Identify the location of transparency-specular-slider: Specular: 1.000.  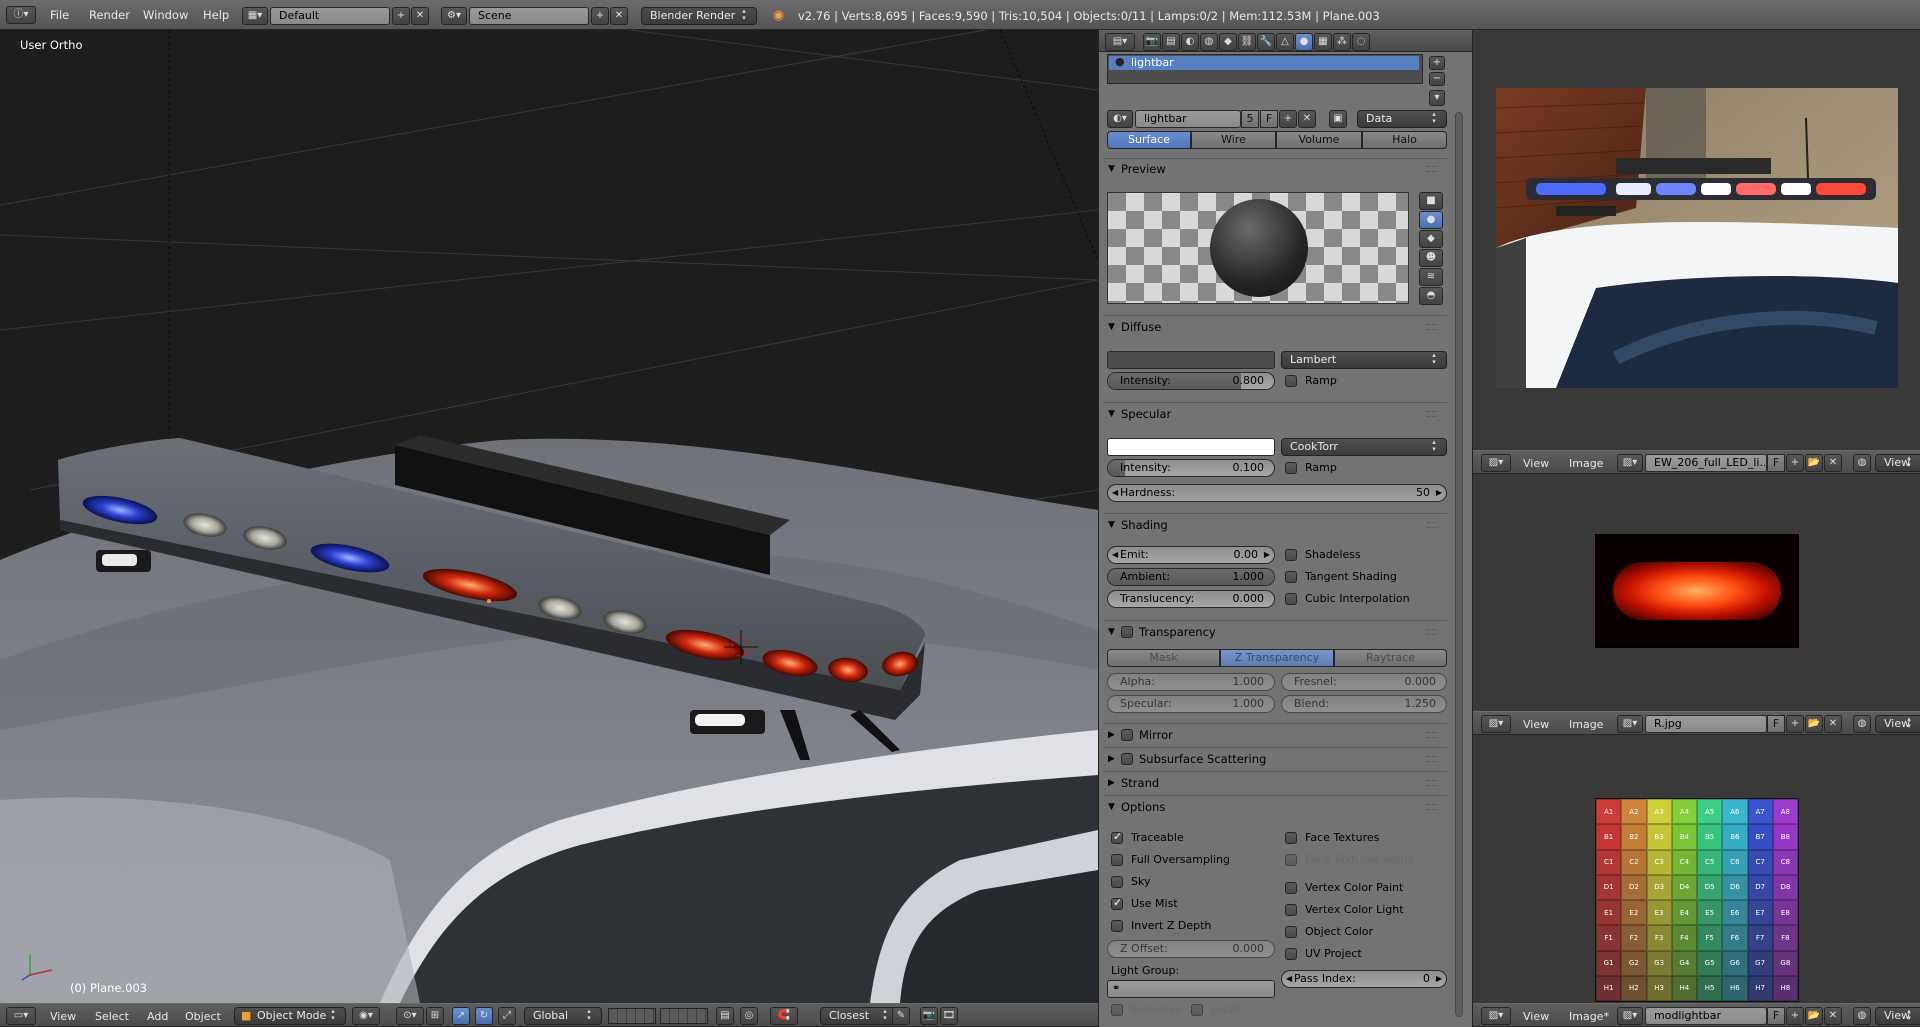
(1191, 704).